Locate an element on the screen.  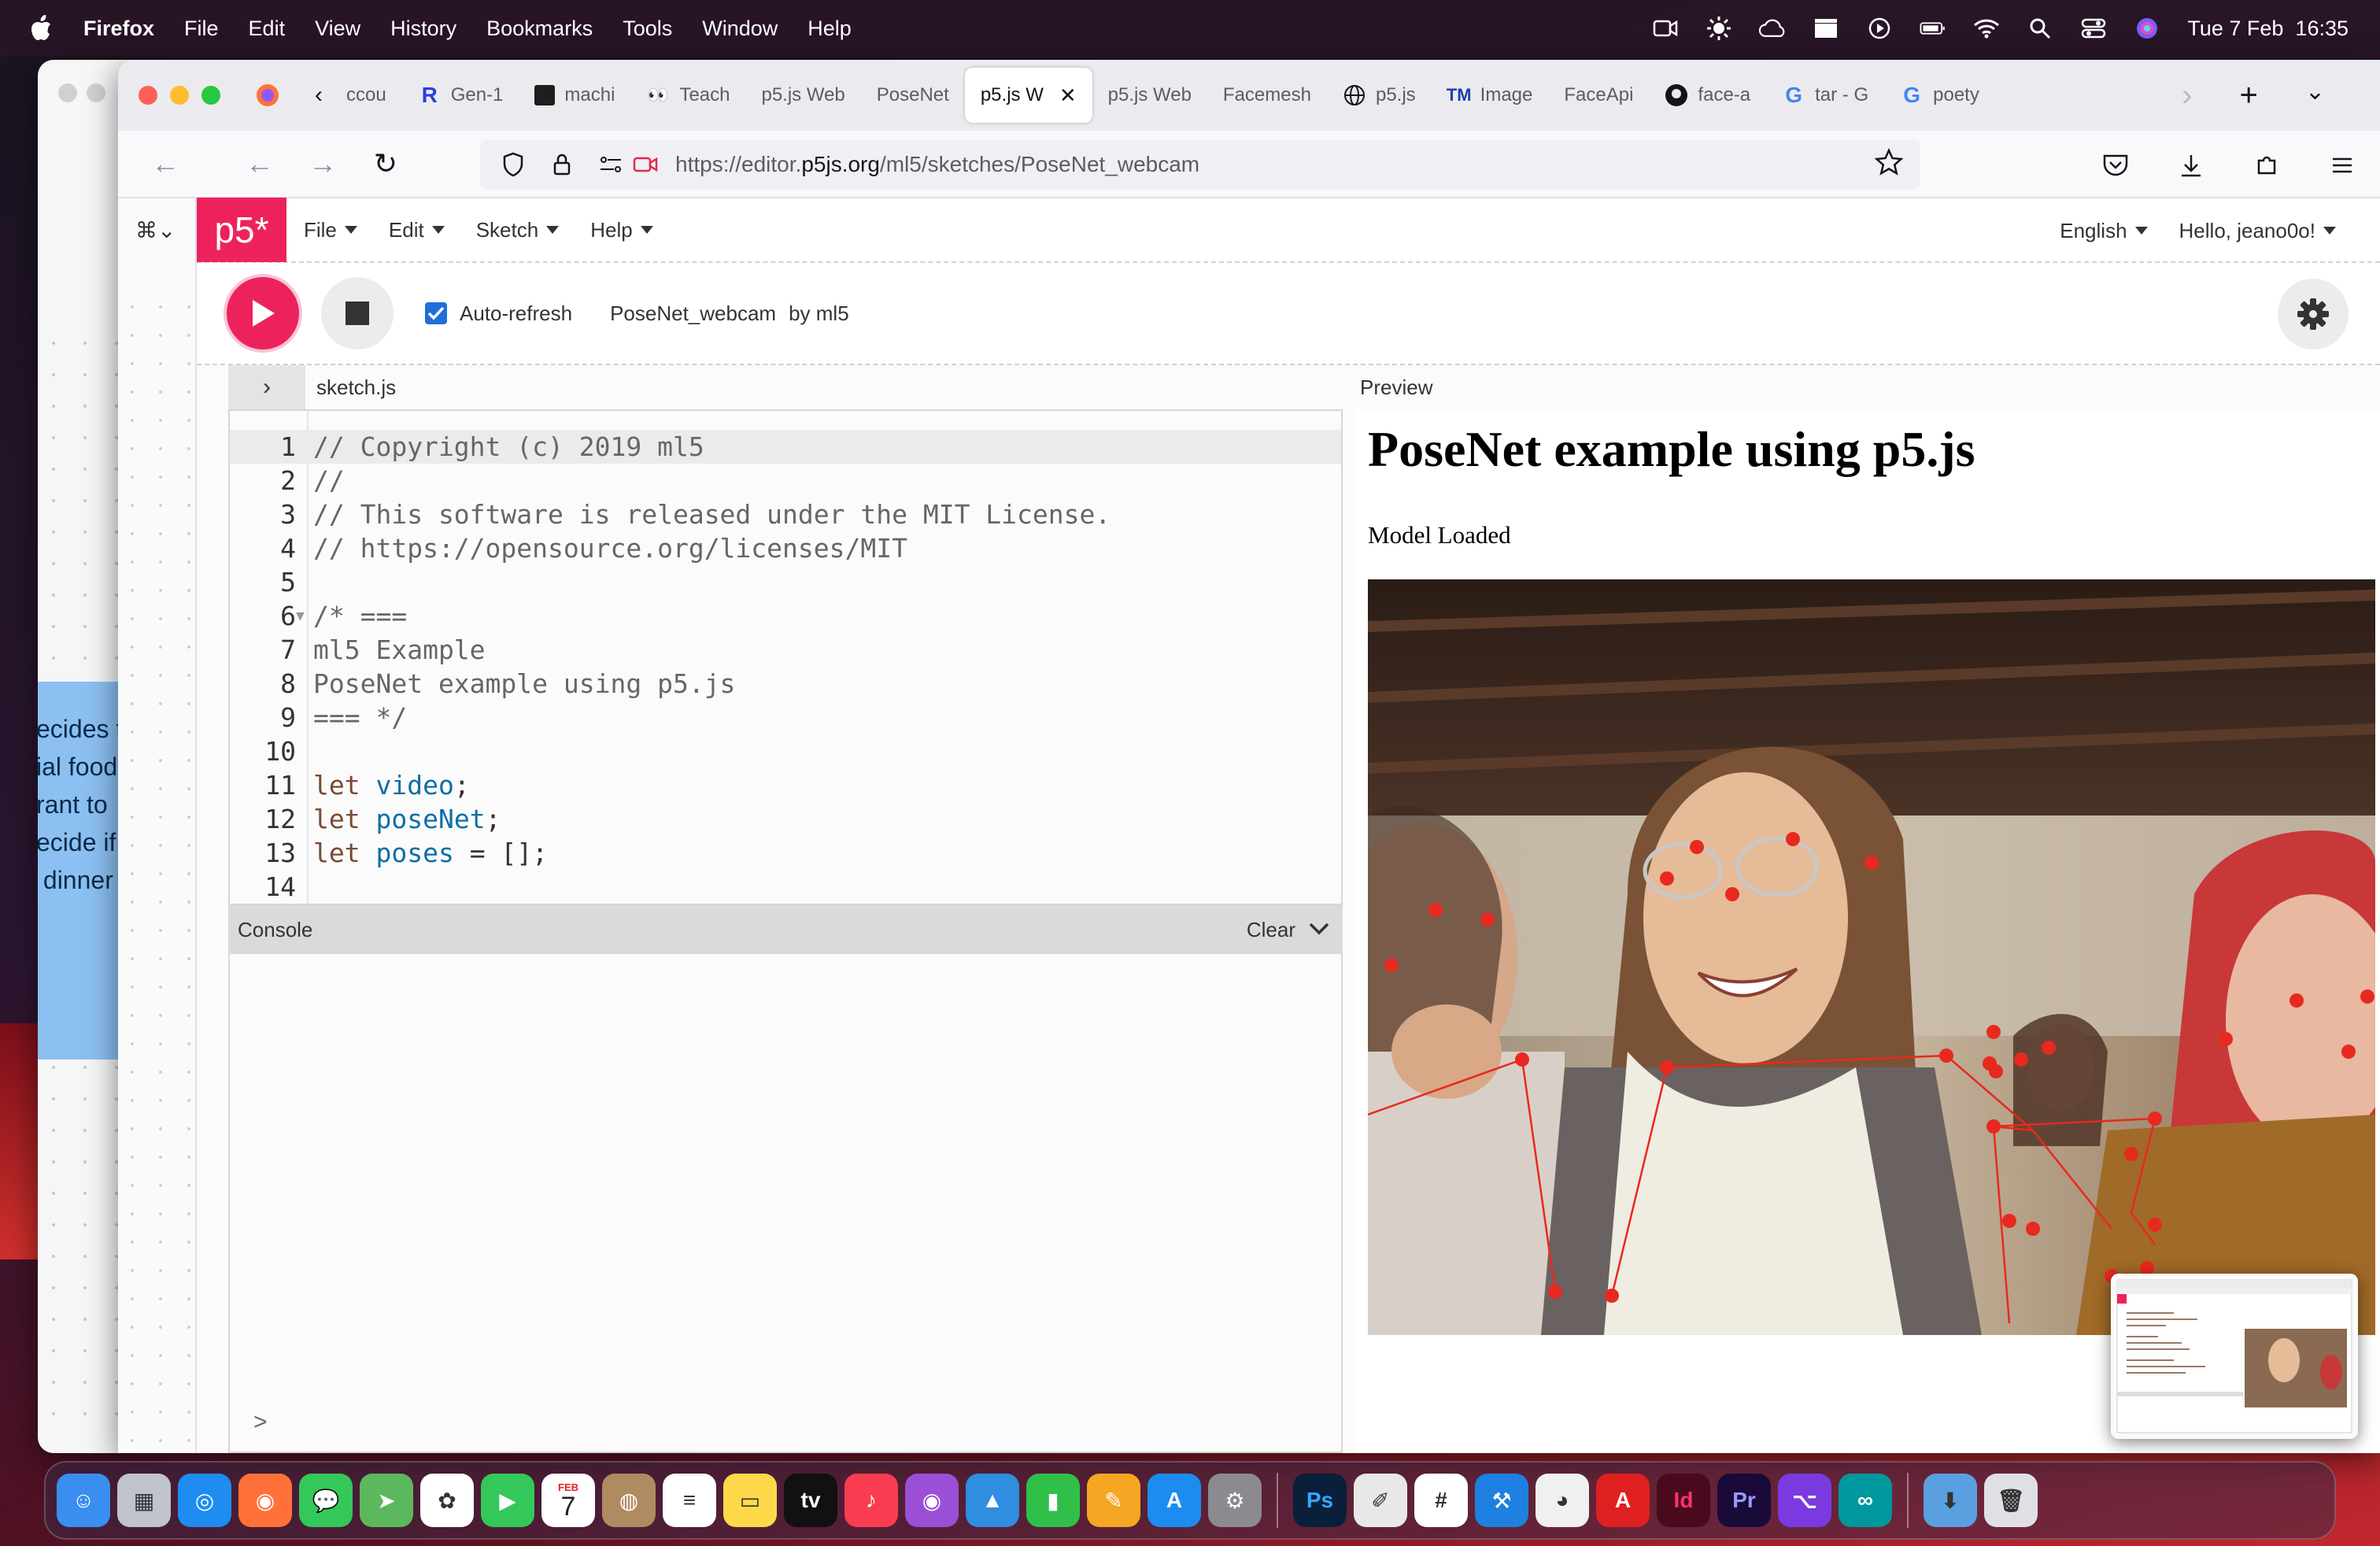
language-selector: English is located at coordinates (2104, 231).